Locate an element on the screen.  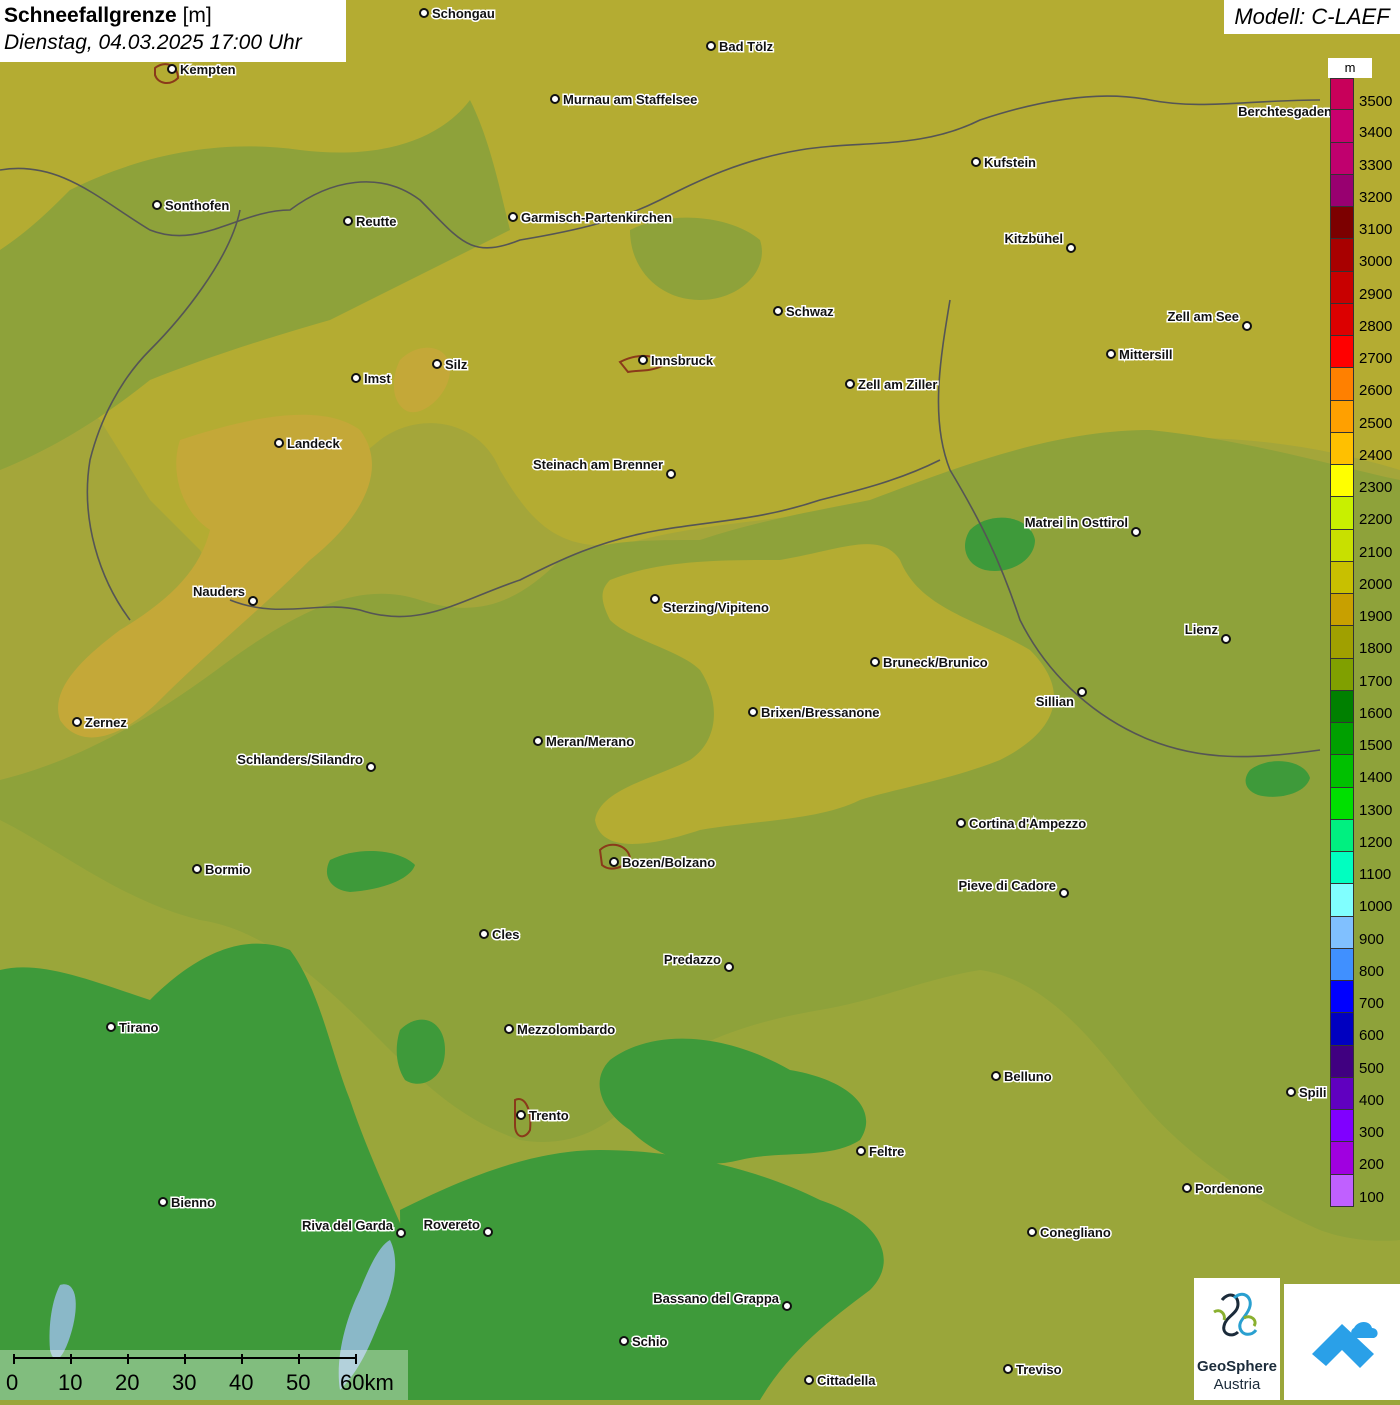
city-label: Trento is located at coordinates (549, 1115).